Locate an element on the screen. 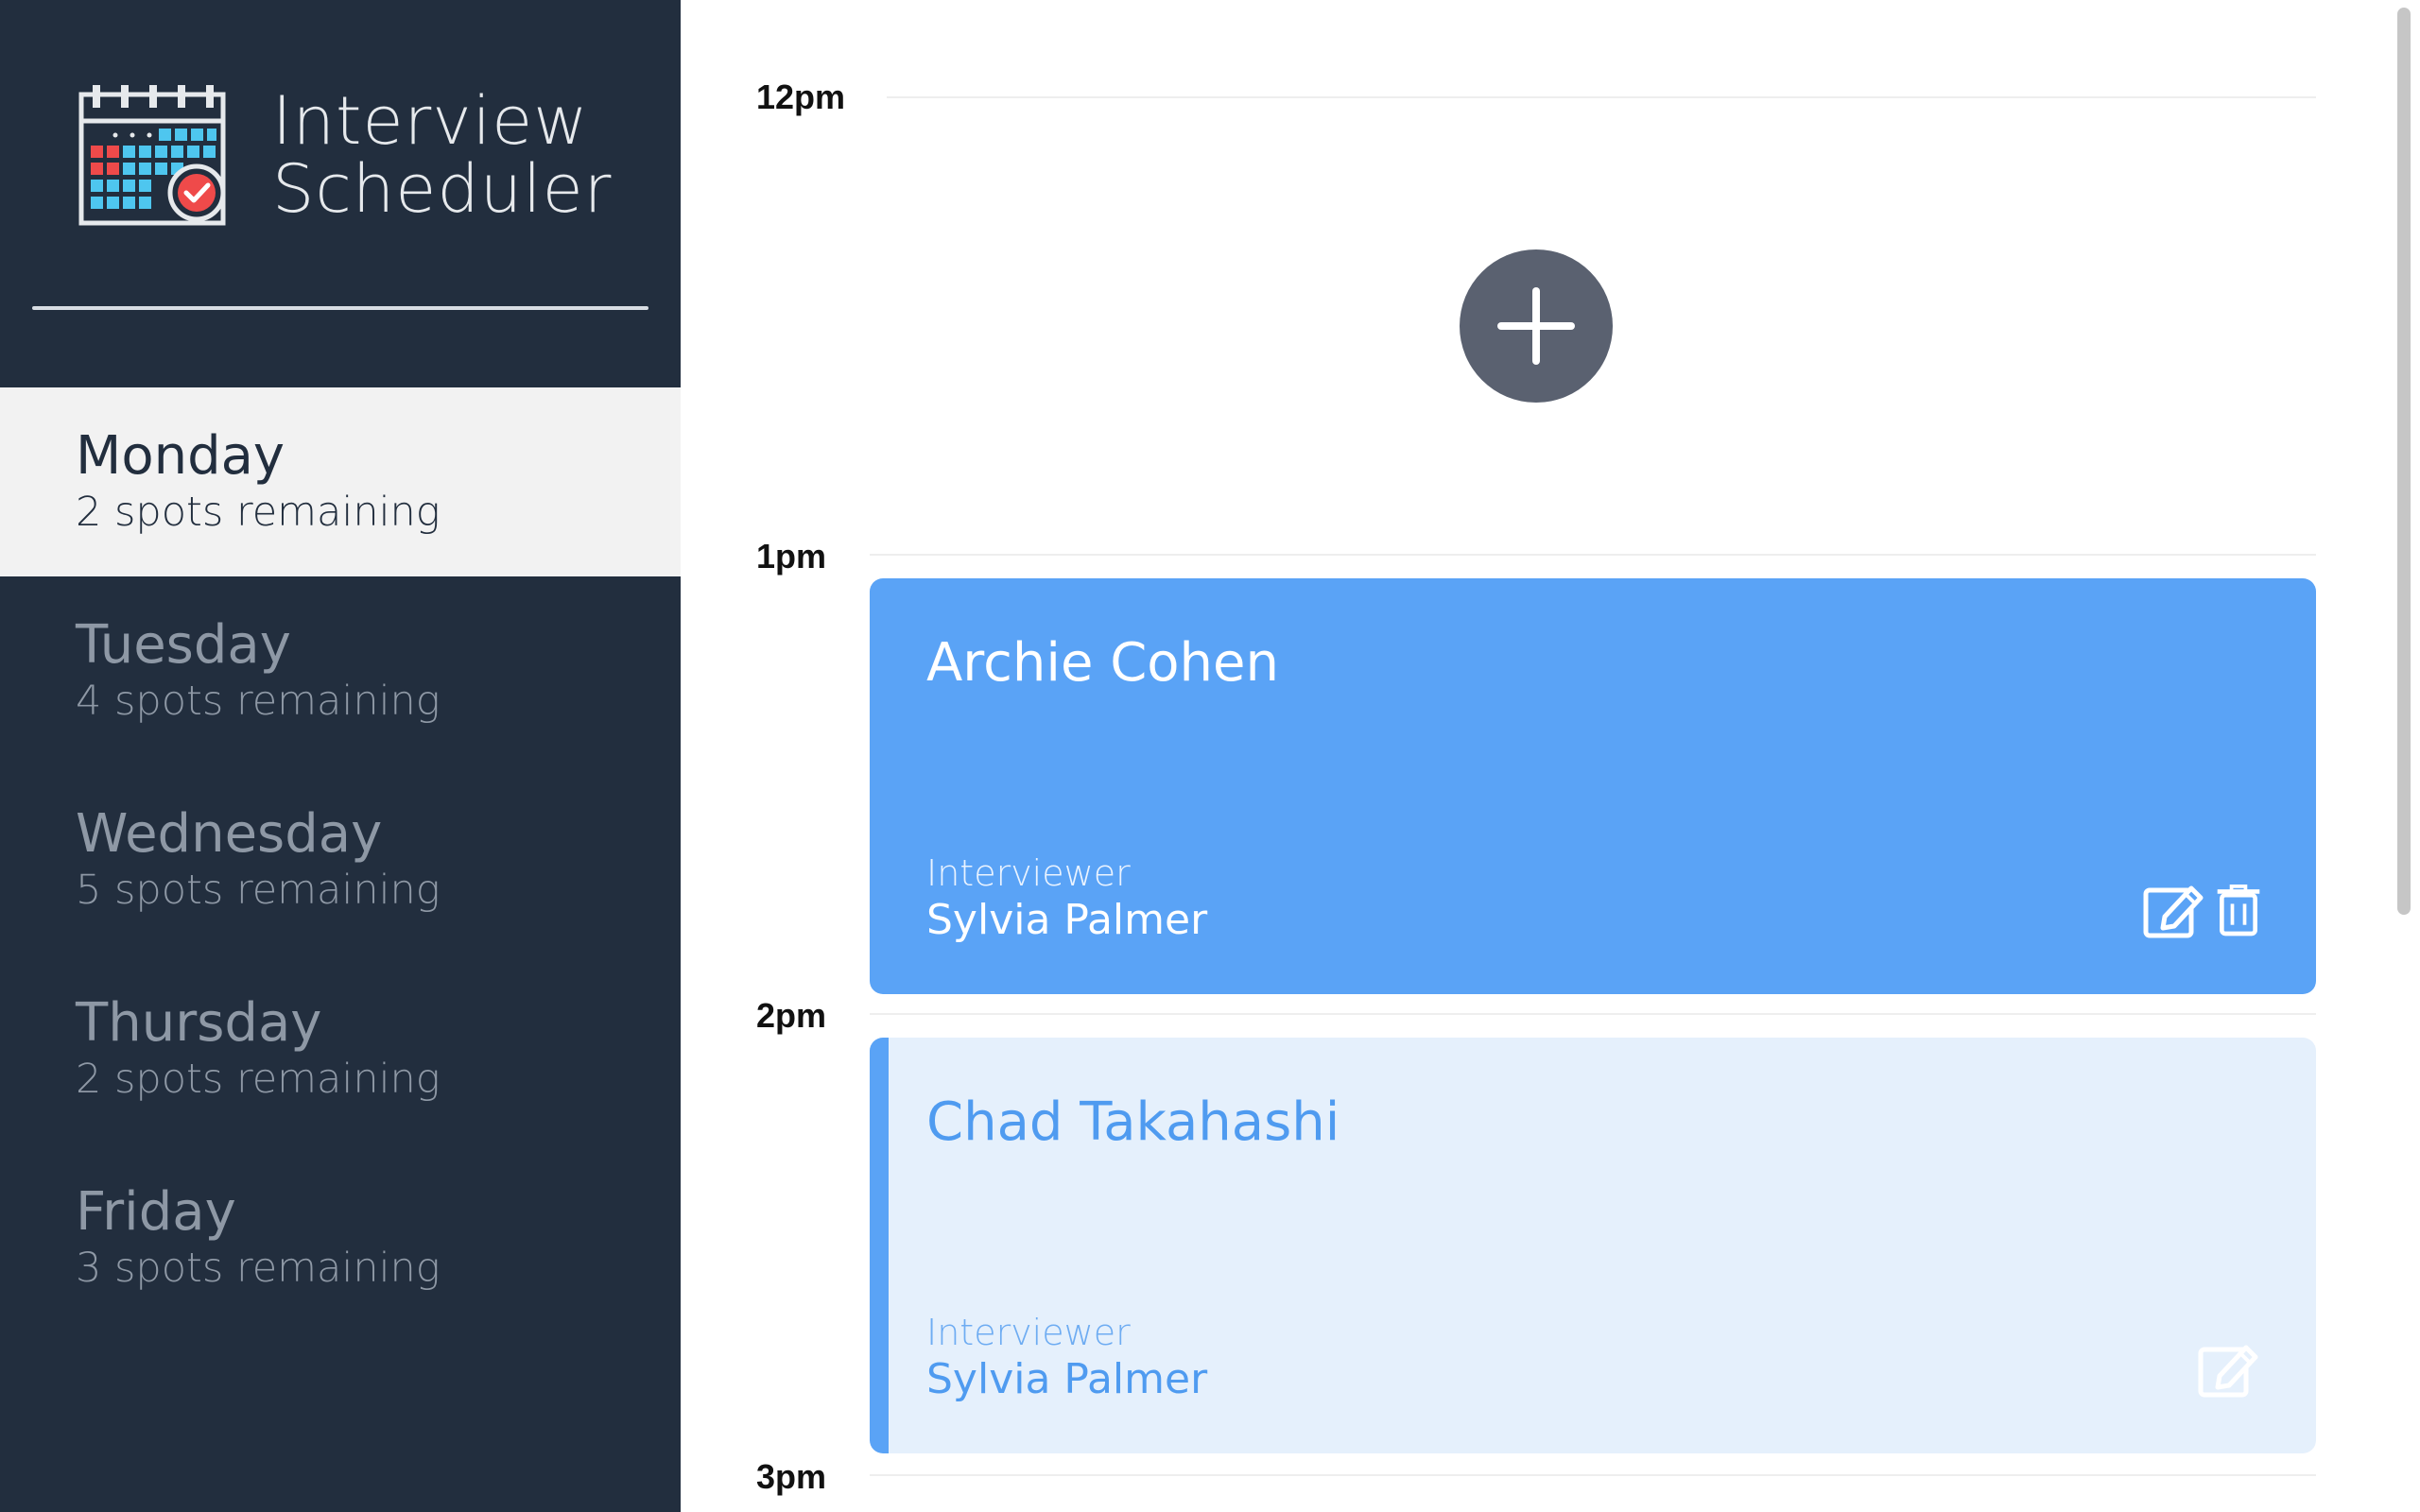  day-spots-remaining: 4 spots remaining is located at coordinates (258, 701).